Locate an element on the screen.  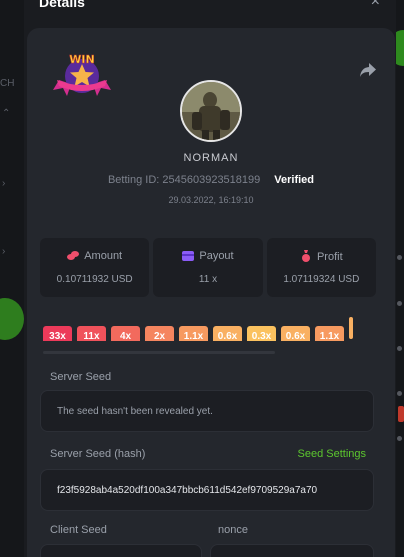
profit-value: 1.07119324 USD is located at coordinates (321, 279).